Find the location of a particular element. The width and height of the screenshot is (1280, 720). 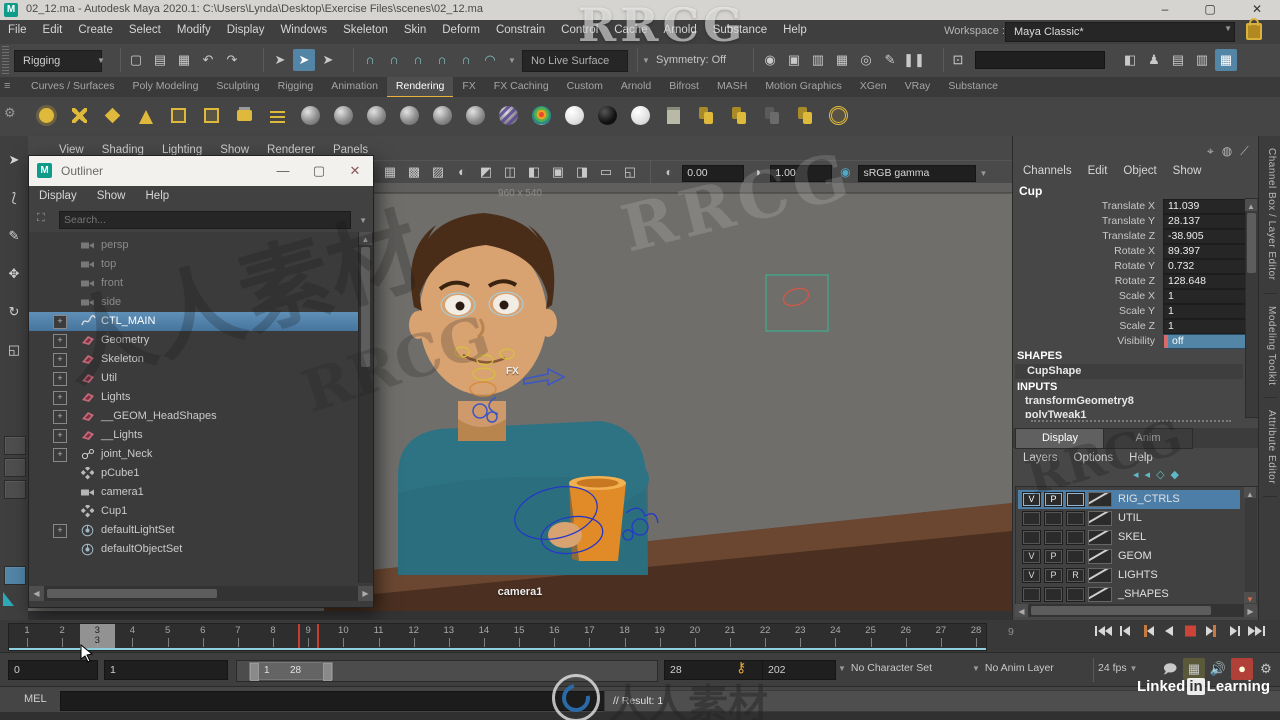

shape-name: CupShape is located at coordinates (1054, 371).